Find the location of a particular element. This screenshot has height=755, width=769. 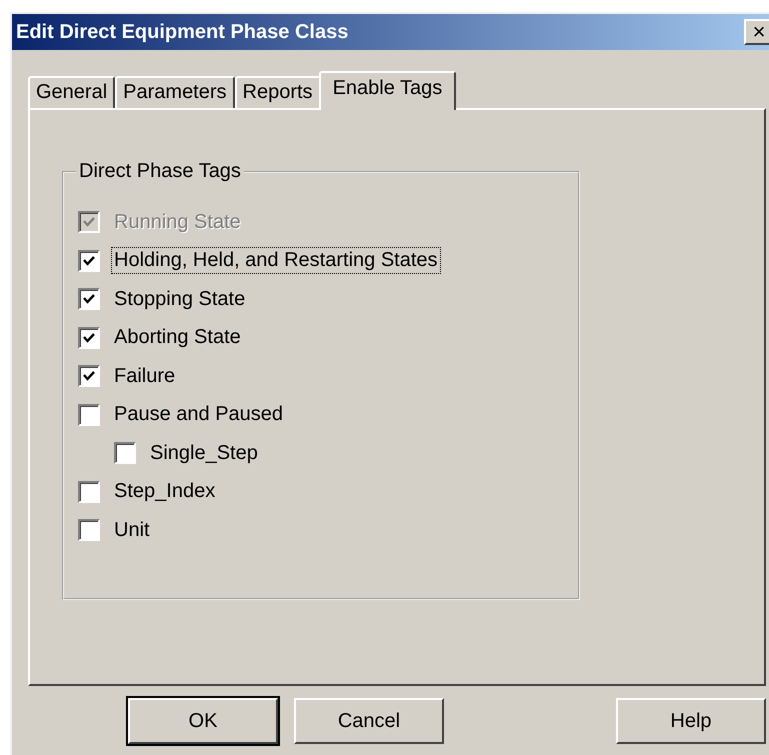

window-title: Edit Direct Equipment Phase Class is located at coordinates (182, 32).